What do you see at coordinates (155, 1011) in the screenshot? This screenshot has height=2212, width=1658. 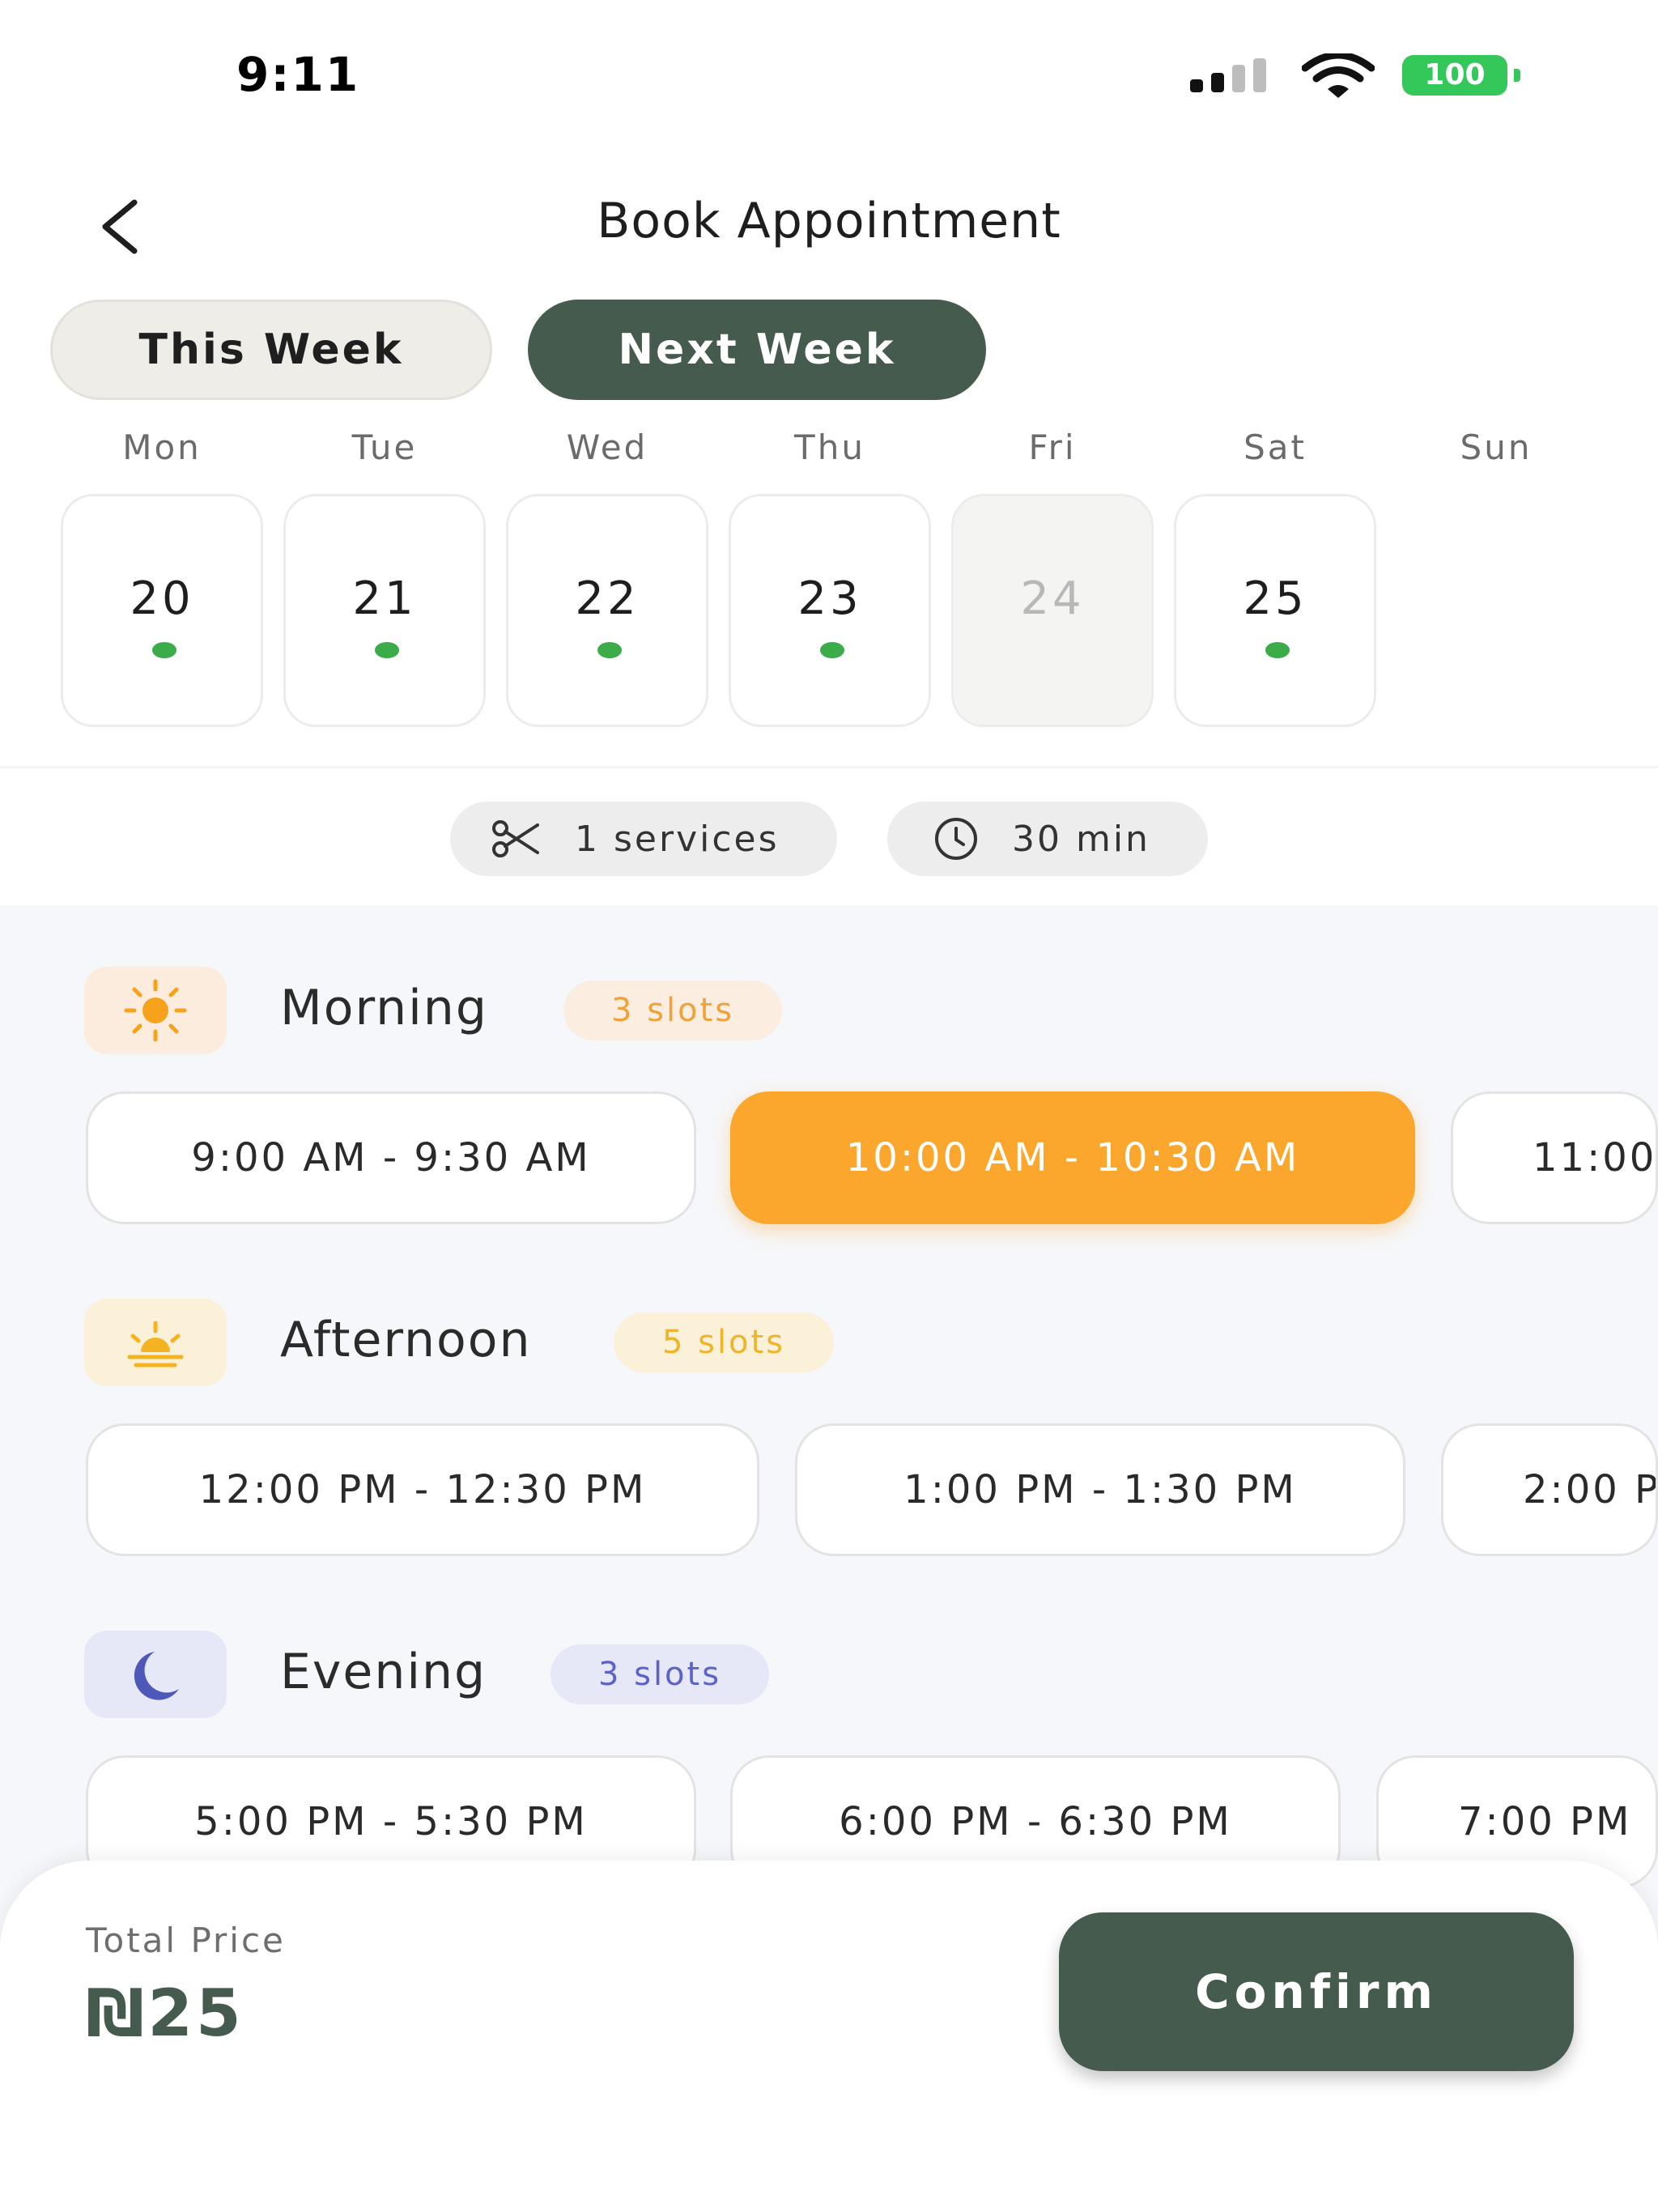 I see `sun-icon` at bounding box center [155, 1011].